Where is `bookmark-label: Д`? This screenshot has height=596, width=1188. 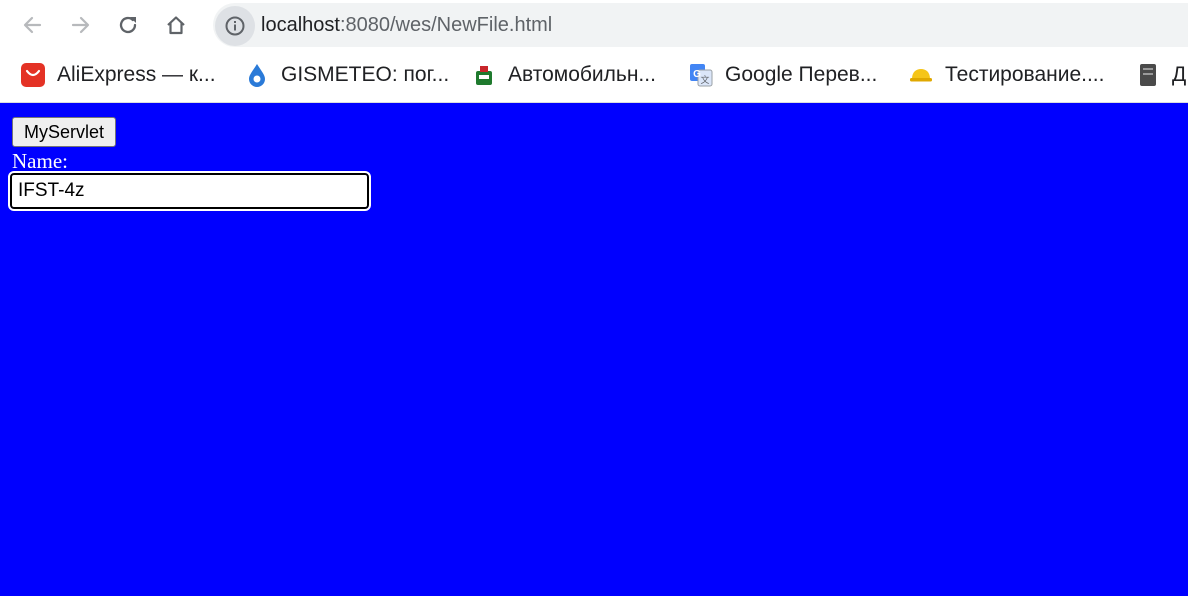
bookmark-label: Д is located at coordinates (1179, 74).